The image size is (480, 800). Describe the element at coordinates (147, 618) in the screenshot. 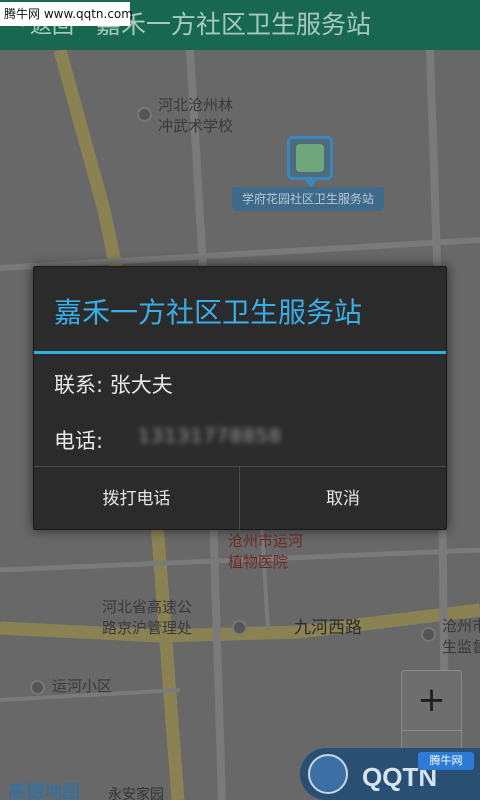

I see `poi-label: 河北省高速公 路京沪管理处` at that location.